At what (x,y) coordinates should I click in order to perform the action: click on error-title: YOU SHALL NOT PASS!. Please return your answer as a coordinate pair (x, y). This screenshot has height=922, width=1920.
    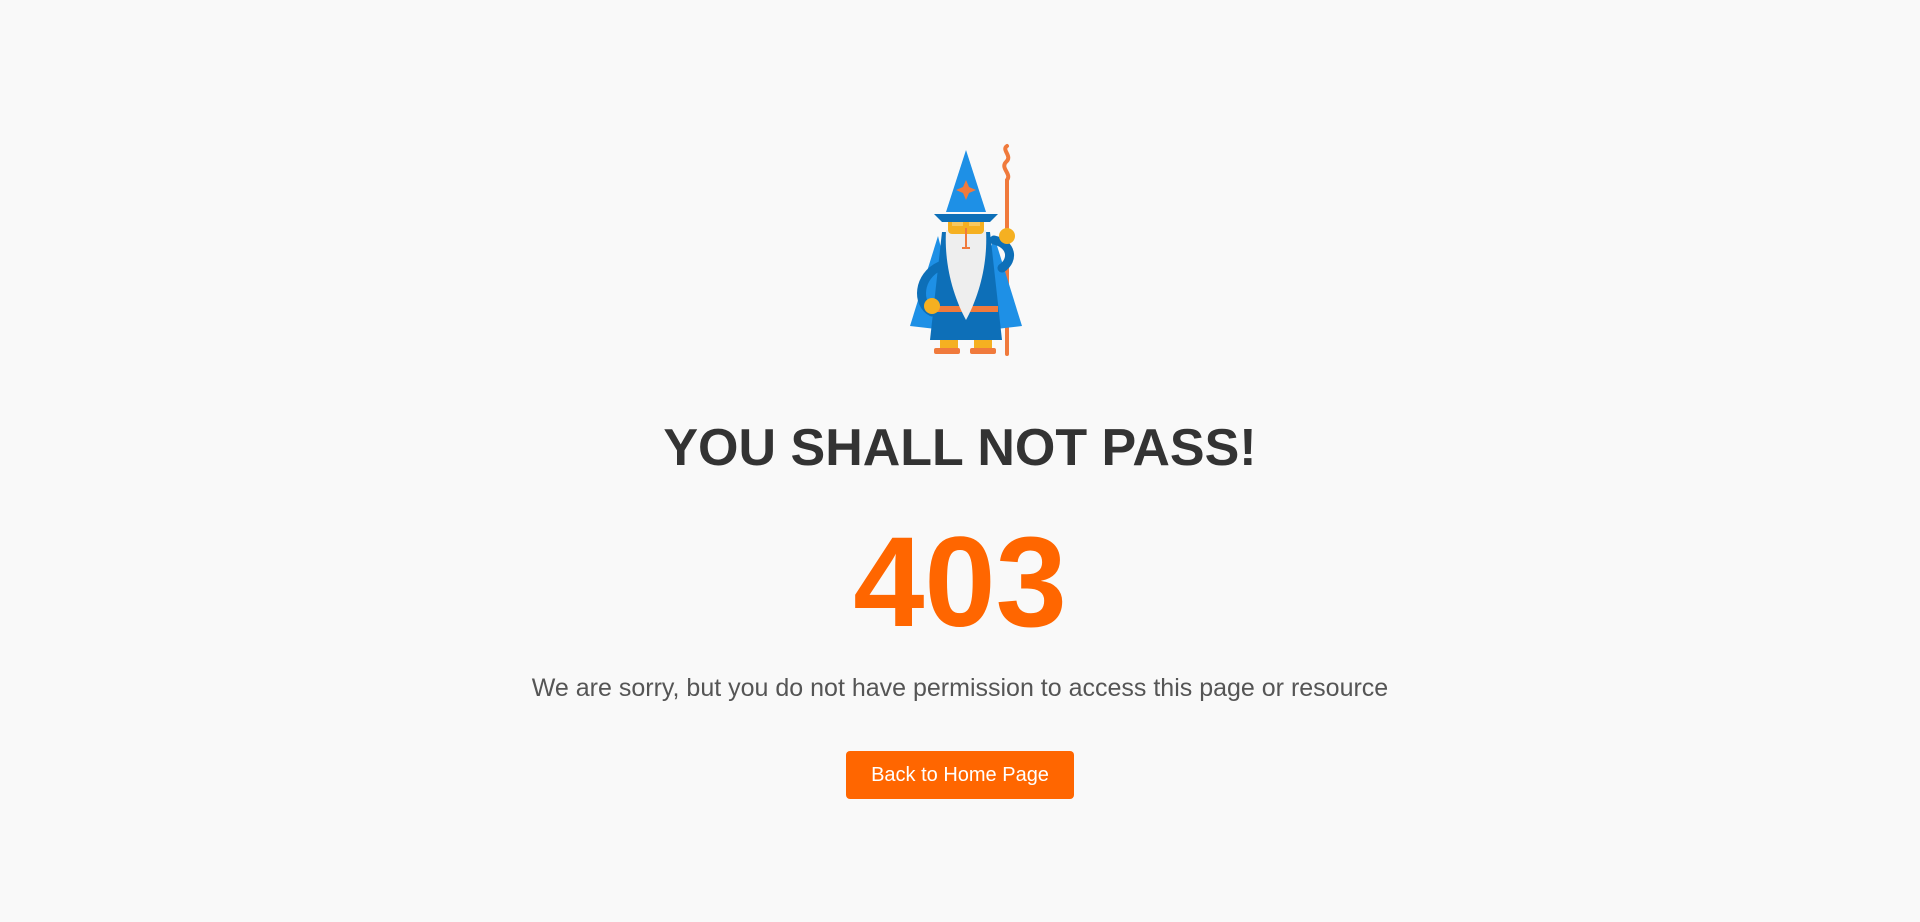
    Looking at the image, I should click on (960, 448).